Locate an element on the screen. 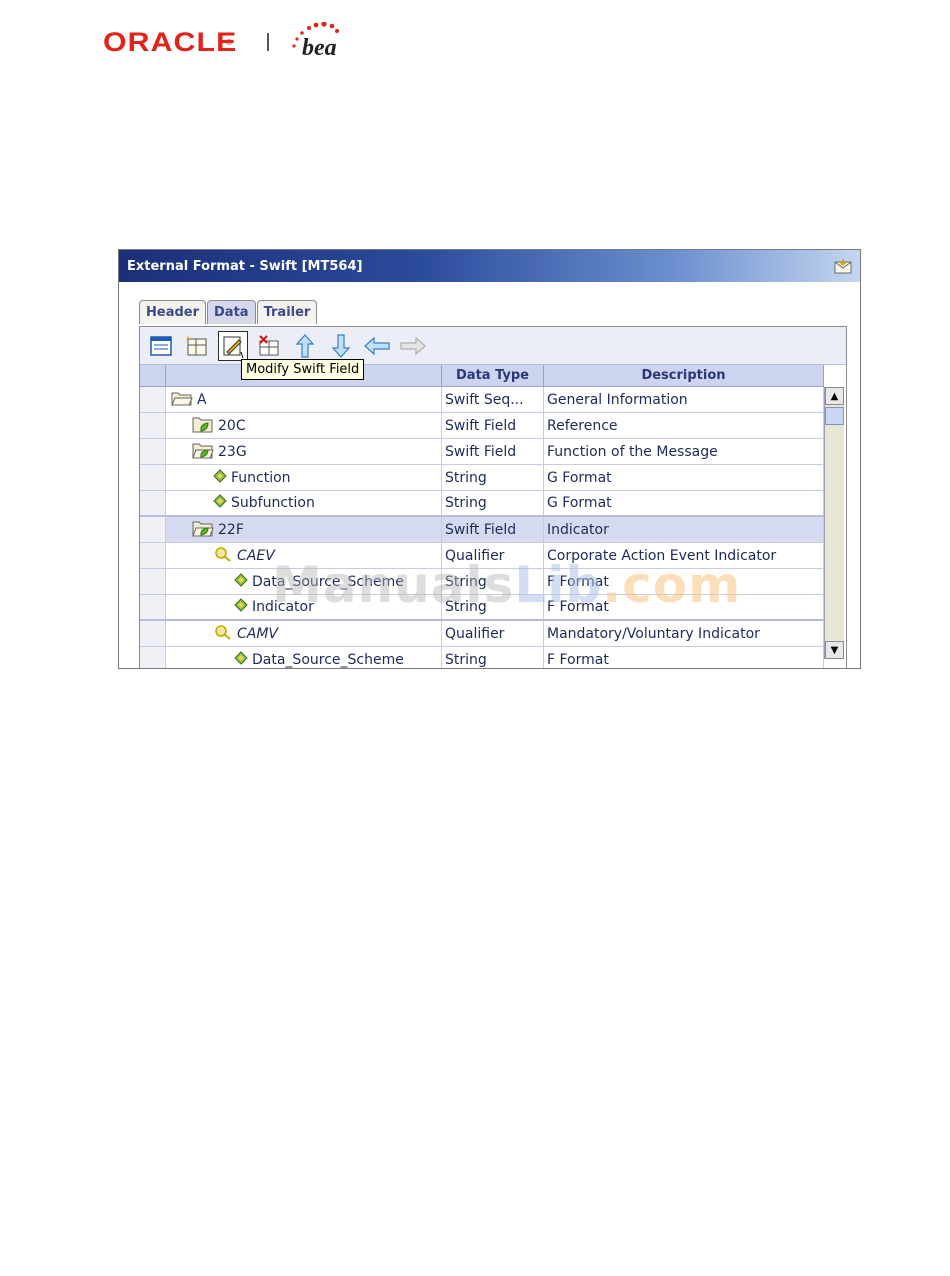 Image resolution: width=950 pixels, height=1276 pixels. add-sequence-button is located at coordinates (161, 346).